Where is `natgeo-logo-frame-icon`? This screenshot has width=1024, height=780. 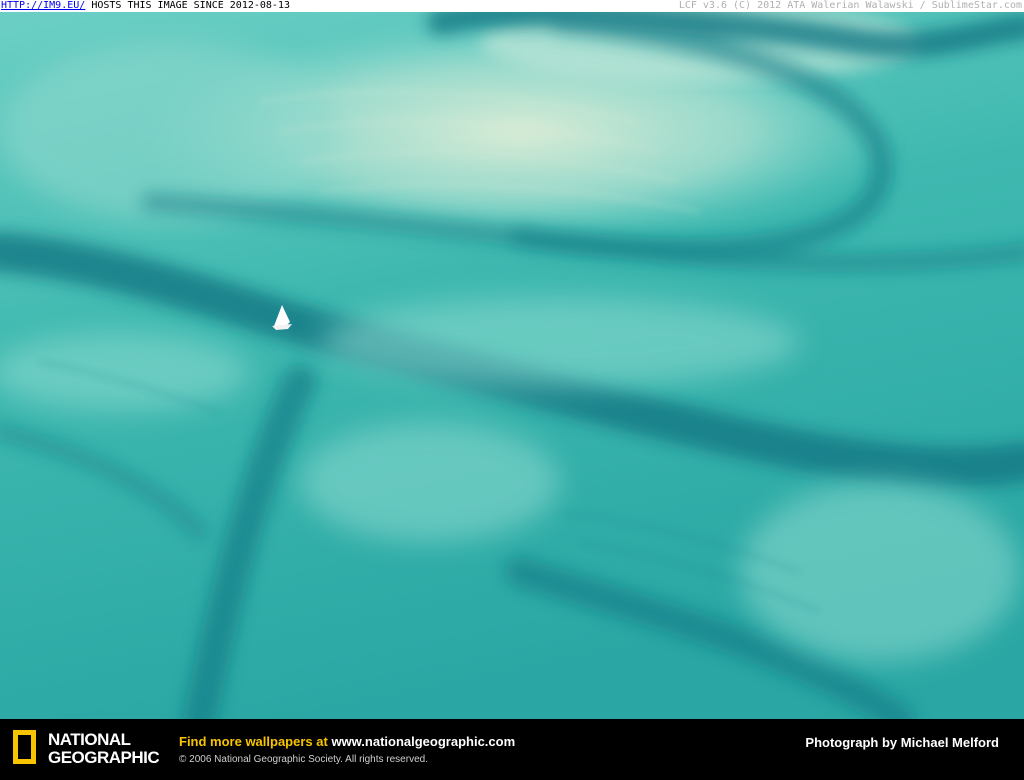 natgeo-logo-frame-icon is located at coordinates (24, 747).